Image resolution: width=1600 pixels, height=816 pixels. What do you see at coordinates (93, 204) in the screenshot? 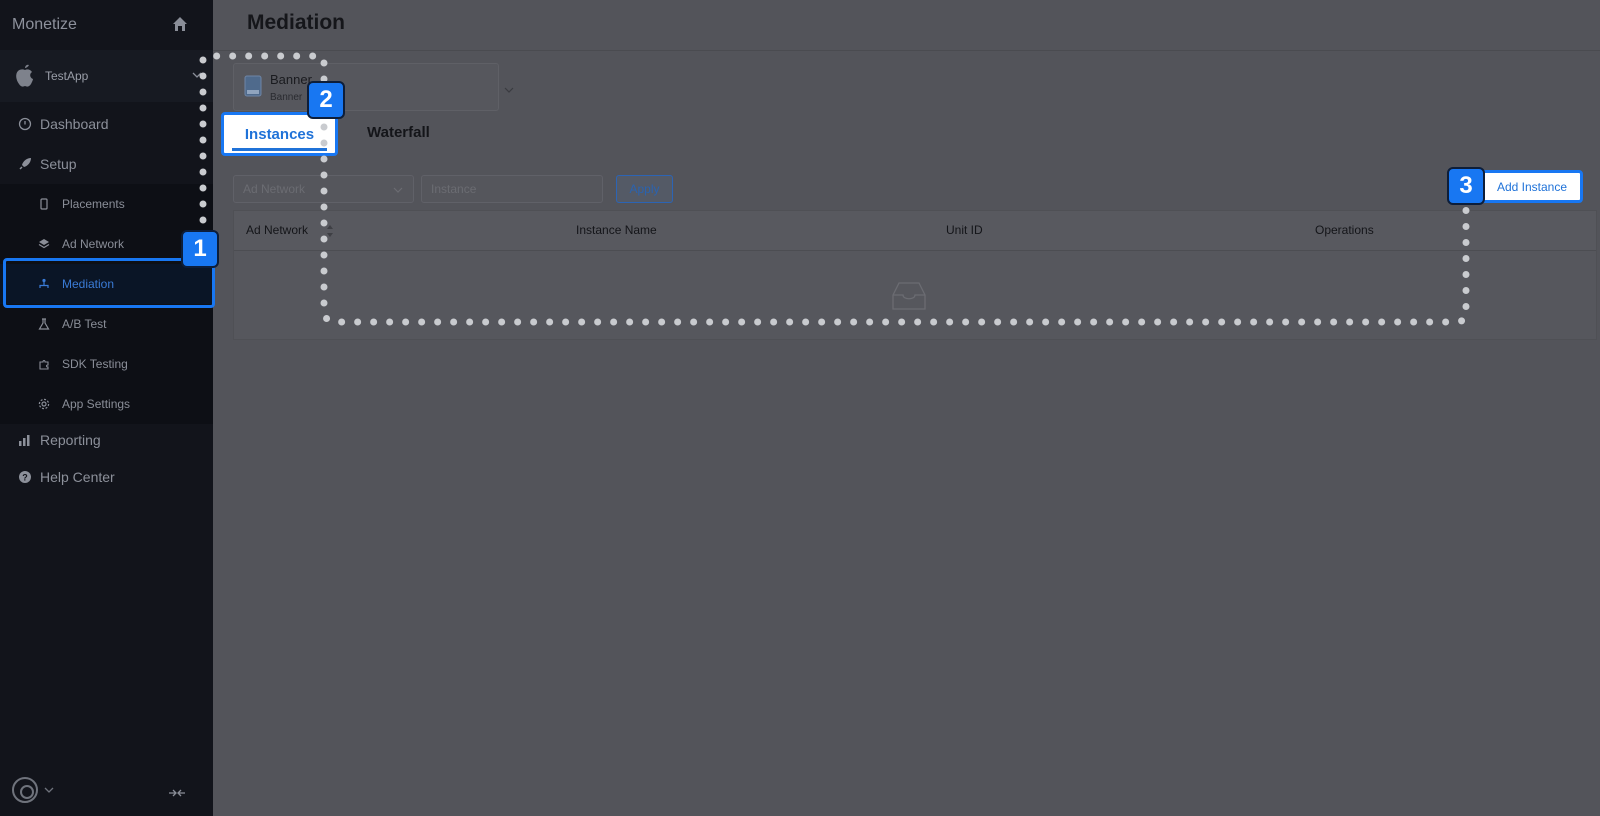
I see `nav-placements-label: Placements` at bounding box center [93, 204].